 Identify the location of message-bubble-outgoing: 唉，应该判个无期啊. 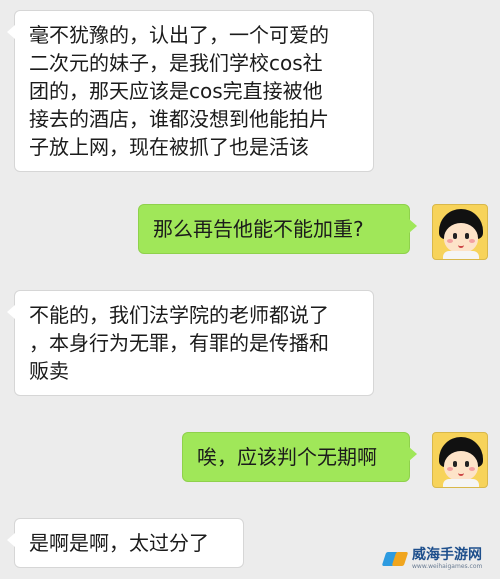
(299, 457).